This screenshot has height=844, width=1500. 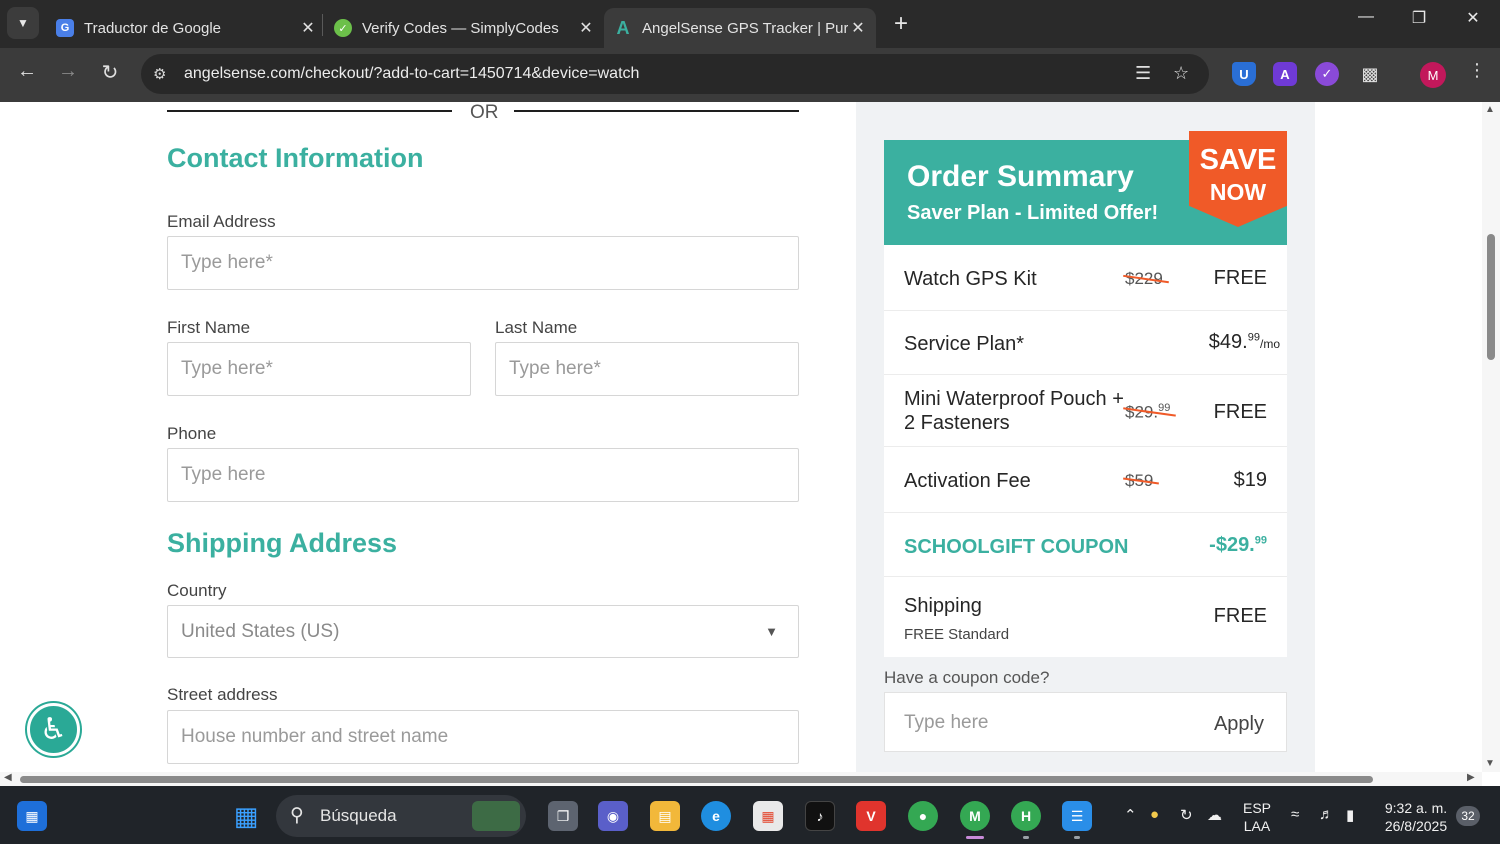 I want to click on clock: 9:32 a. m. 26/8/2025, so click(x=1416, y=817).